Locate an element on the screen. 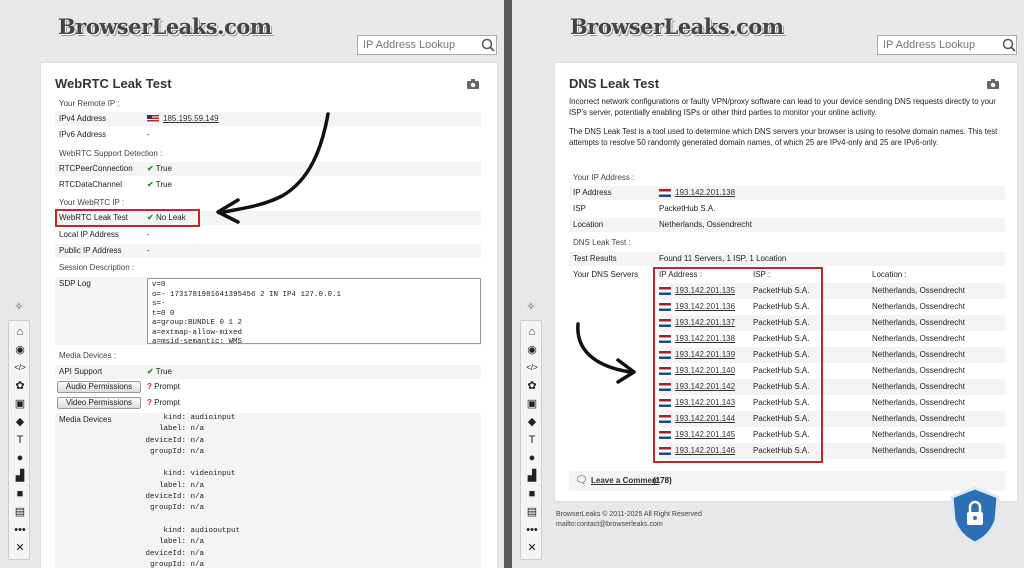  ipv4-label: IPv4 Address is located at coordinates (83, 118).